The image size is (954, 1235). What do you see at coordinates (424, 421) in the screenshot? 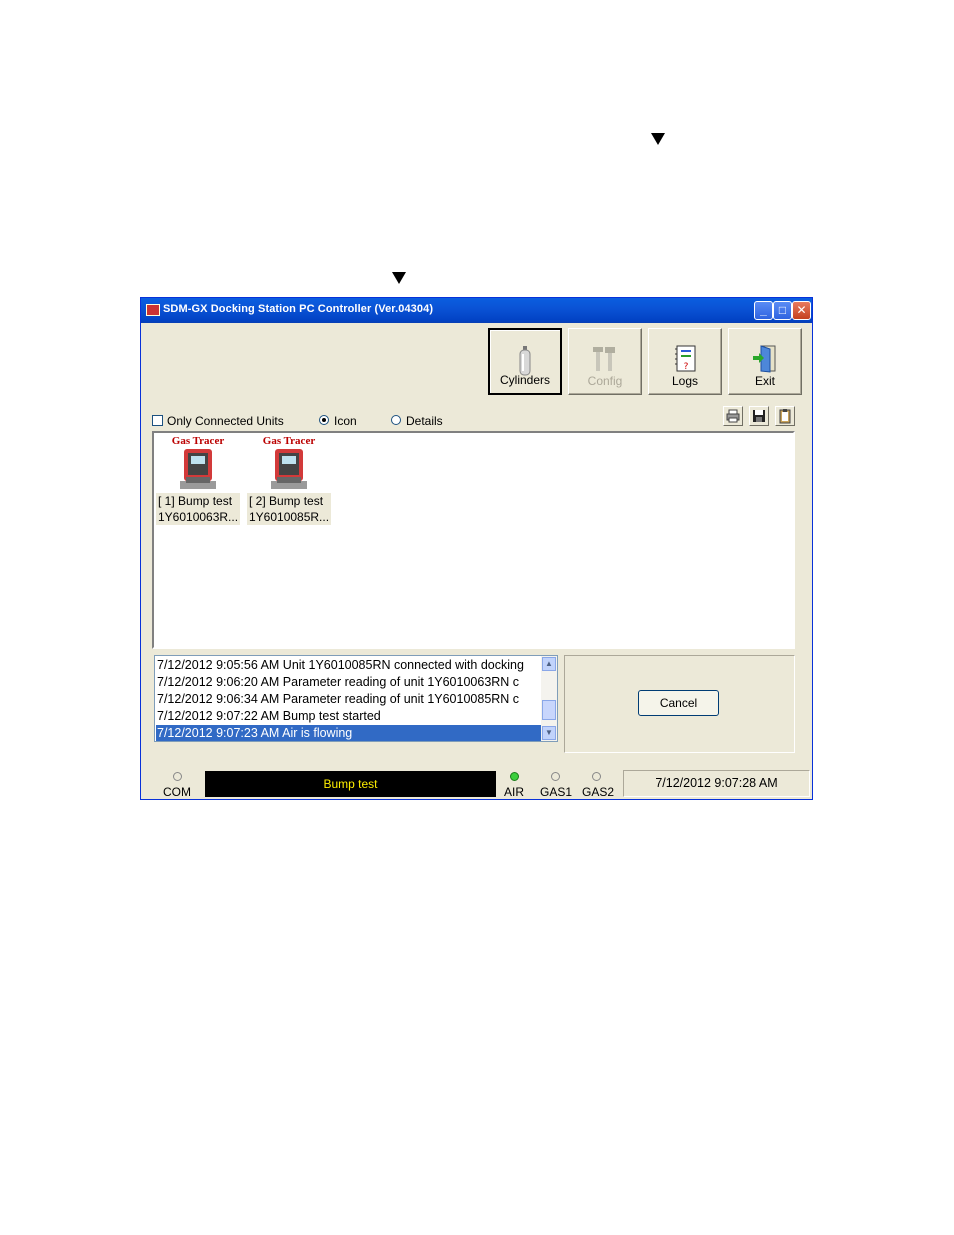
I see `view-details-label: Details` at bounding box center [424, 421].